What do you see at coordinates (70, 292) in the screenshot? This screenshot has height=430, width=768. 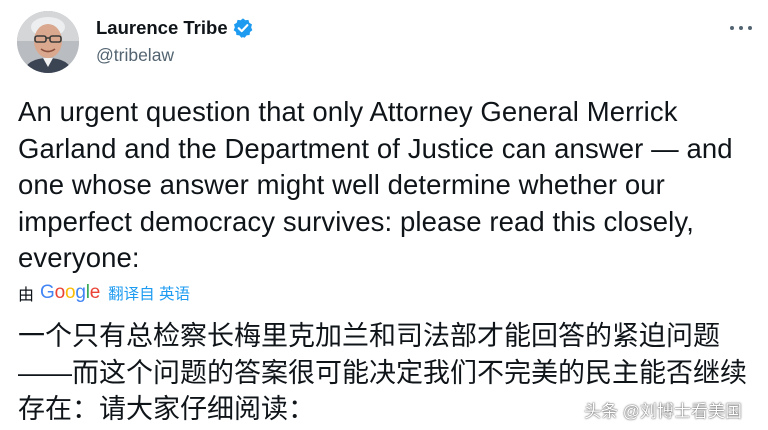 I see `google-logo: Google` at bounding box center [70, 292].